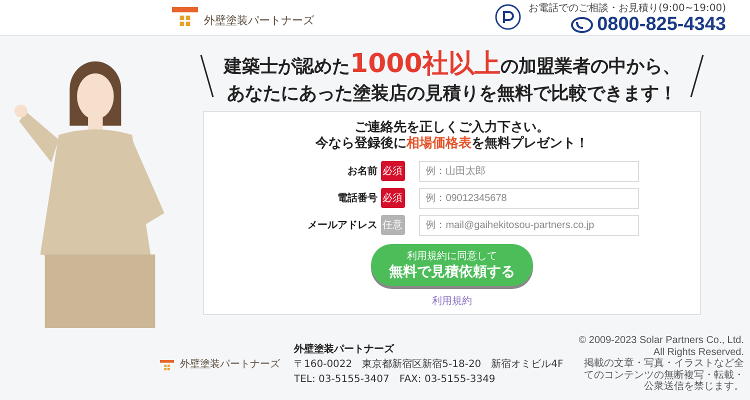 The height and width of the screenshot is (400, 750). What do you see at coordinates (661, 346) in the screenshot?
I see `copyright-text: © 2009-2023 Solar Partners Co., Ltd. All Rights Reserved.` at bounding box center [661, 346].